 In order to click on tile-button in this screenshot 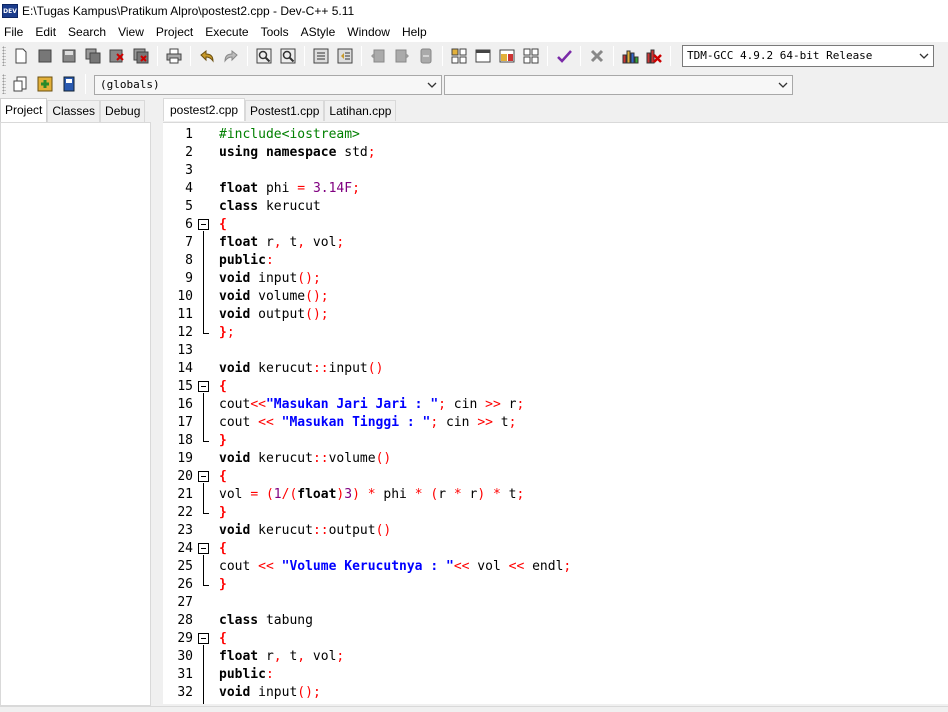, I will do `click(531, 56)`.